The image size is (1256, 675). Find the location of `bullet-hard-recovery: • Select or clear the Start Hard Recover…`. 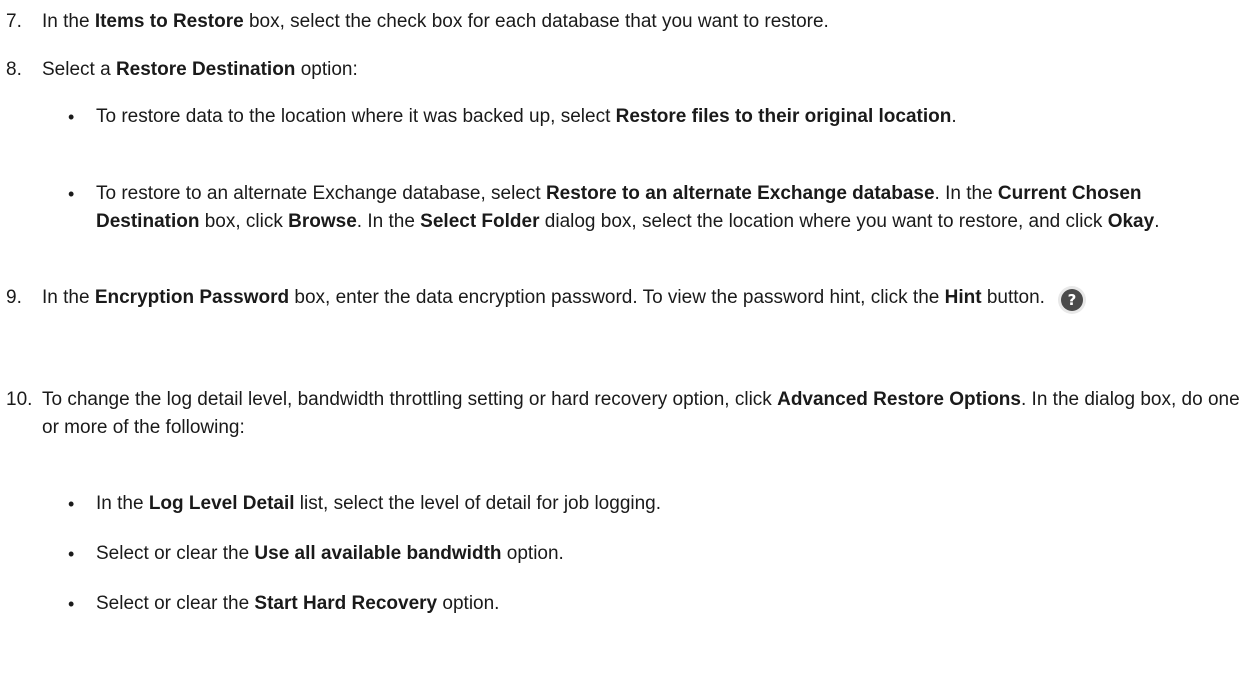

bullet-hard-recovery: • Select or clear the Start Hard Recover… is located at coordinates (633, 604).